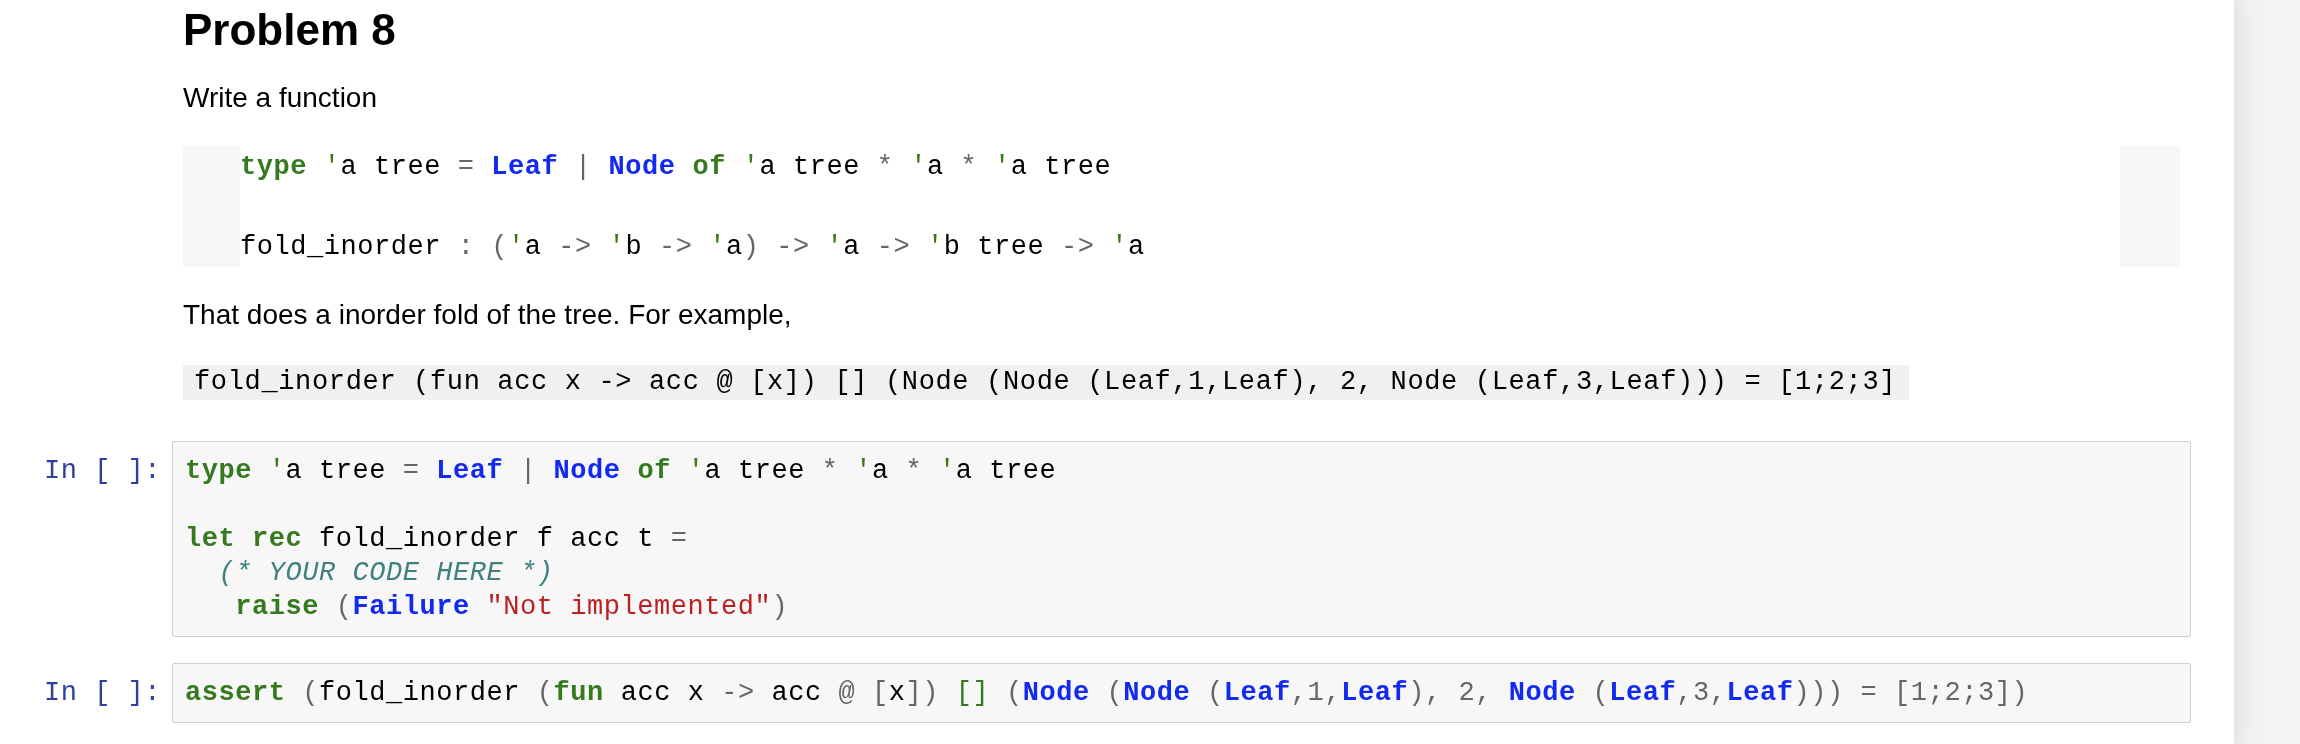 Image resolution: width=2300 pixels, height=744 pixels. What do you see at coordinates (385, 573) in the screenshot?
I see `code-line: (* YOUR CODE HERE *)` at bounding box center [385, 573].